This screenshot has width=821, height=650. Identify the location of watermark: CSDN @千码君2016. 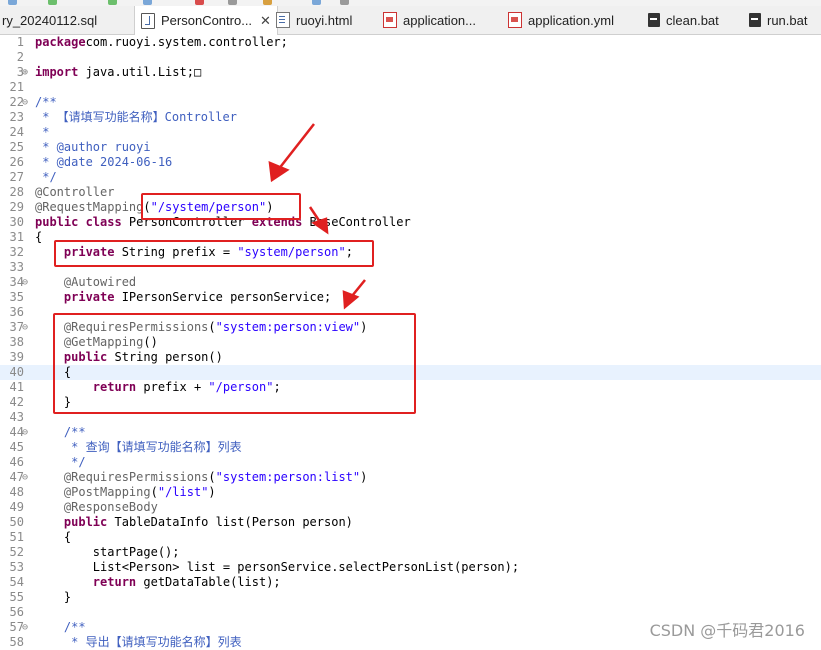
(727, 630).